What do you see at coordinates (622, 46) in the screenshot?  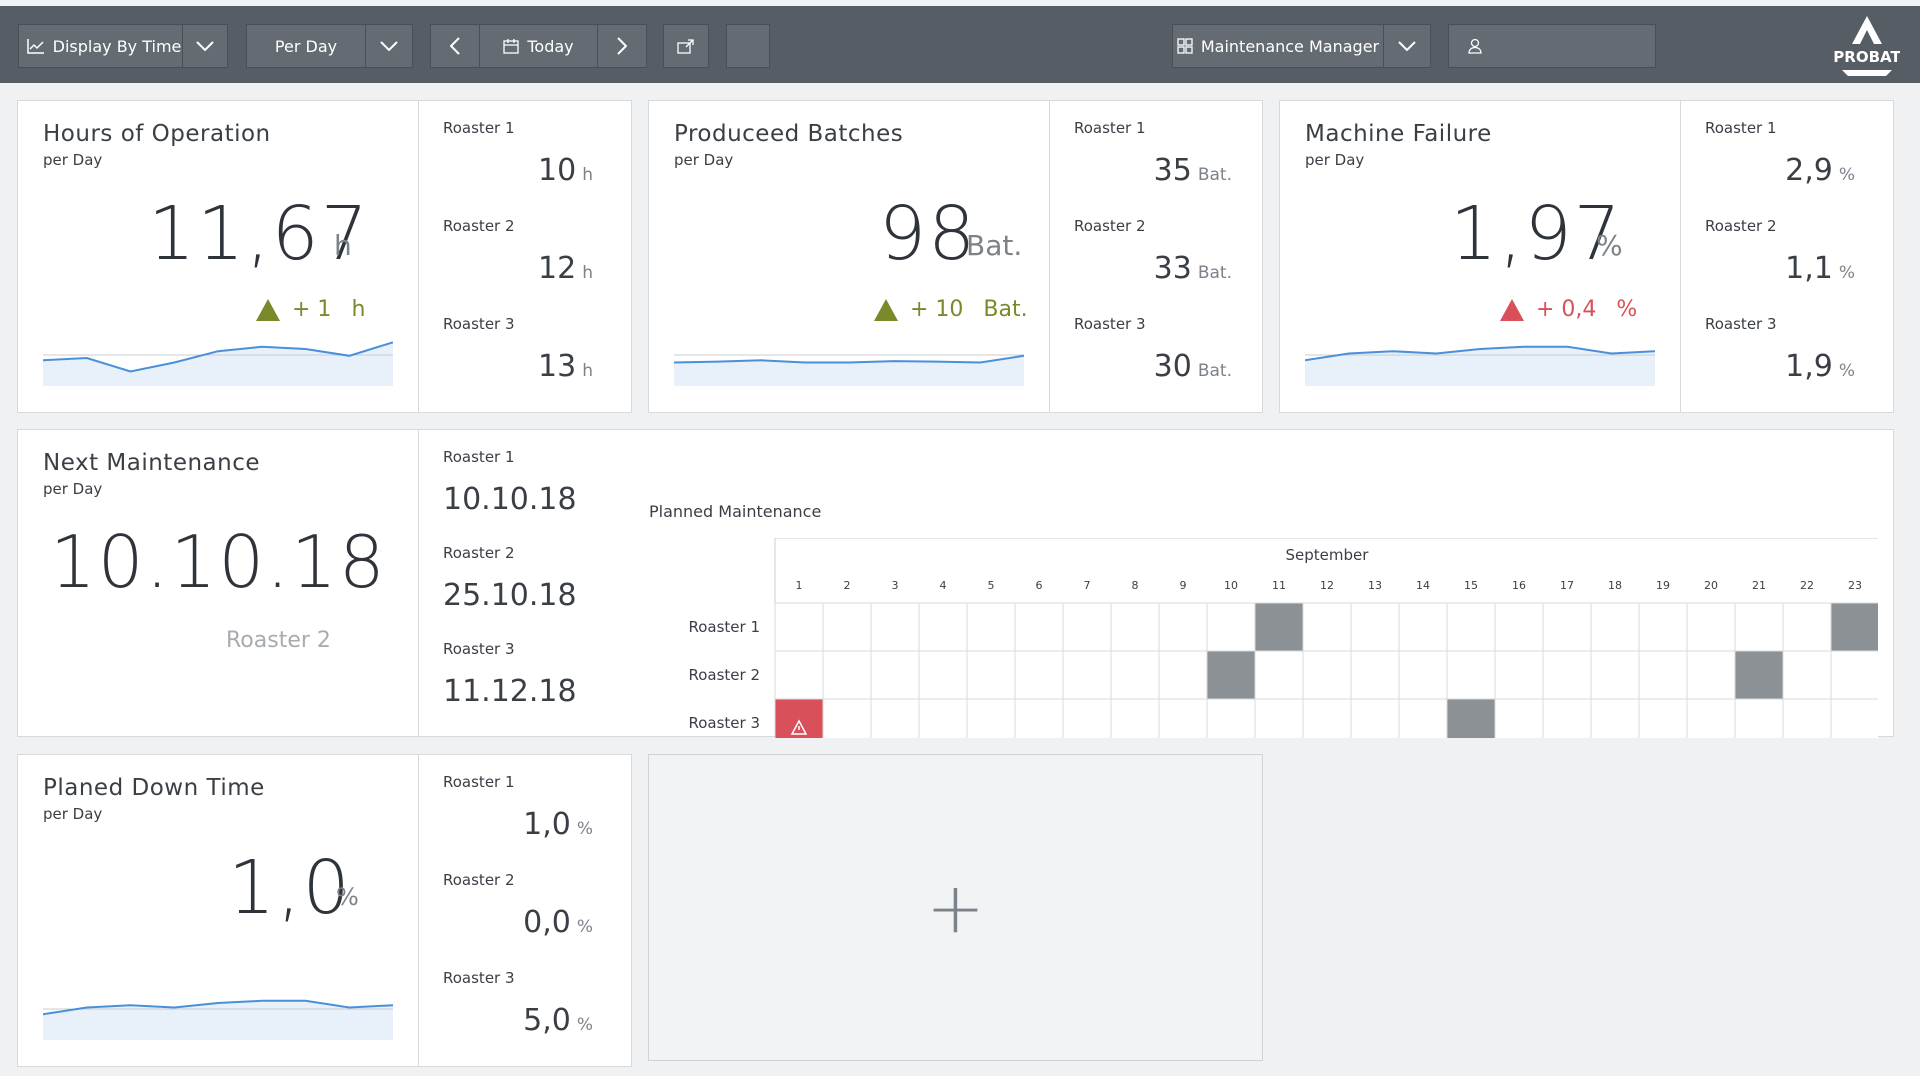 I see `next-date-button` at bounding box center [622, 46].